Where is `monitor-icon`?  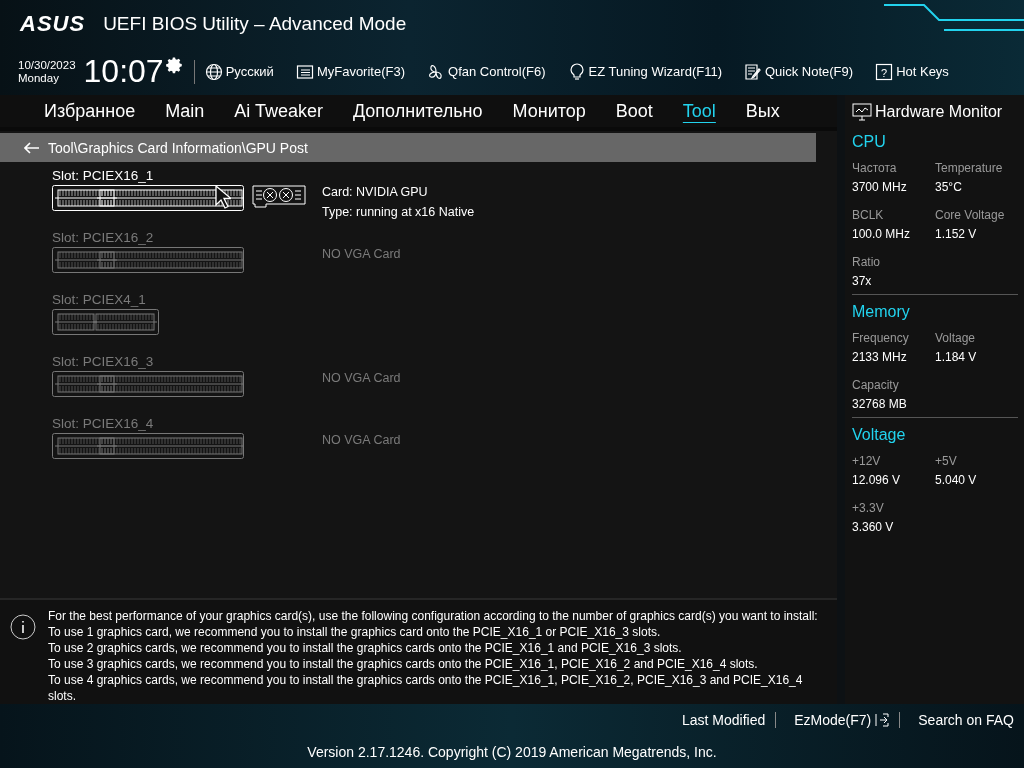
monitor-icon is located at coordinates (862, 112).